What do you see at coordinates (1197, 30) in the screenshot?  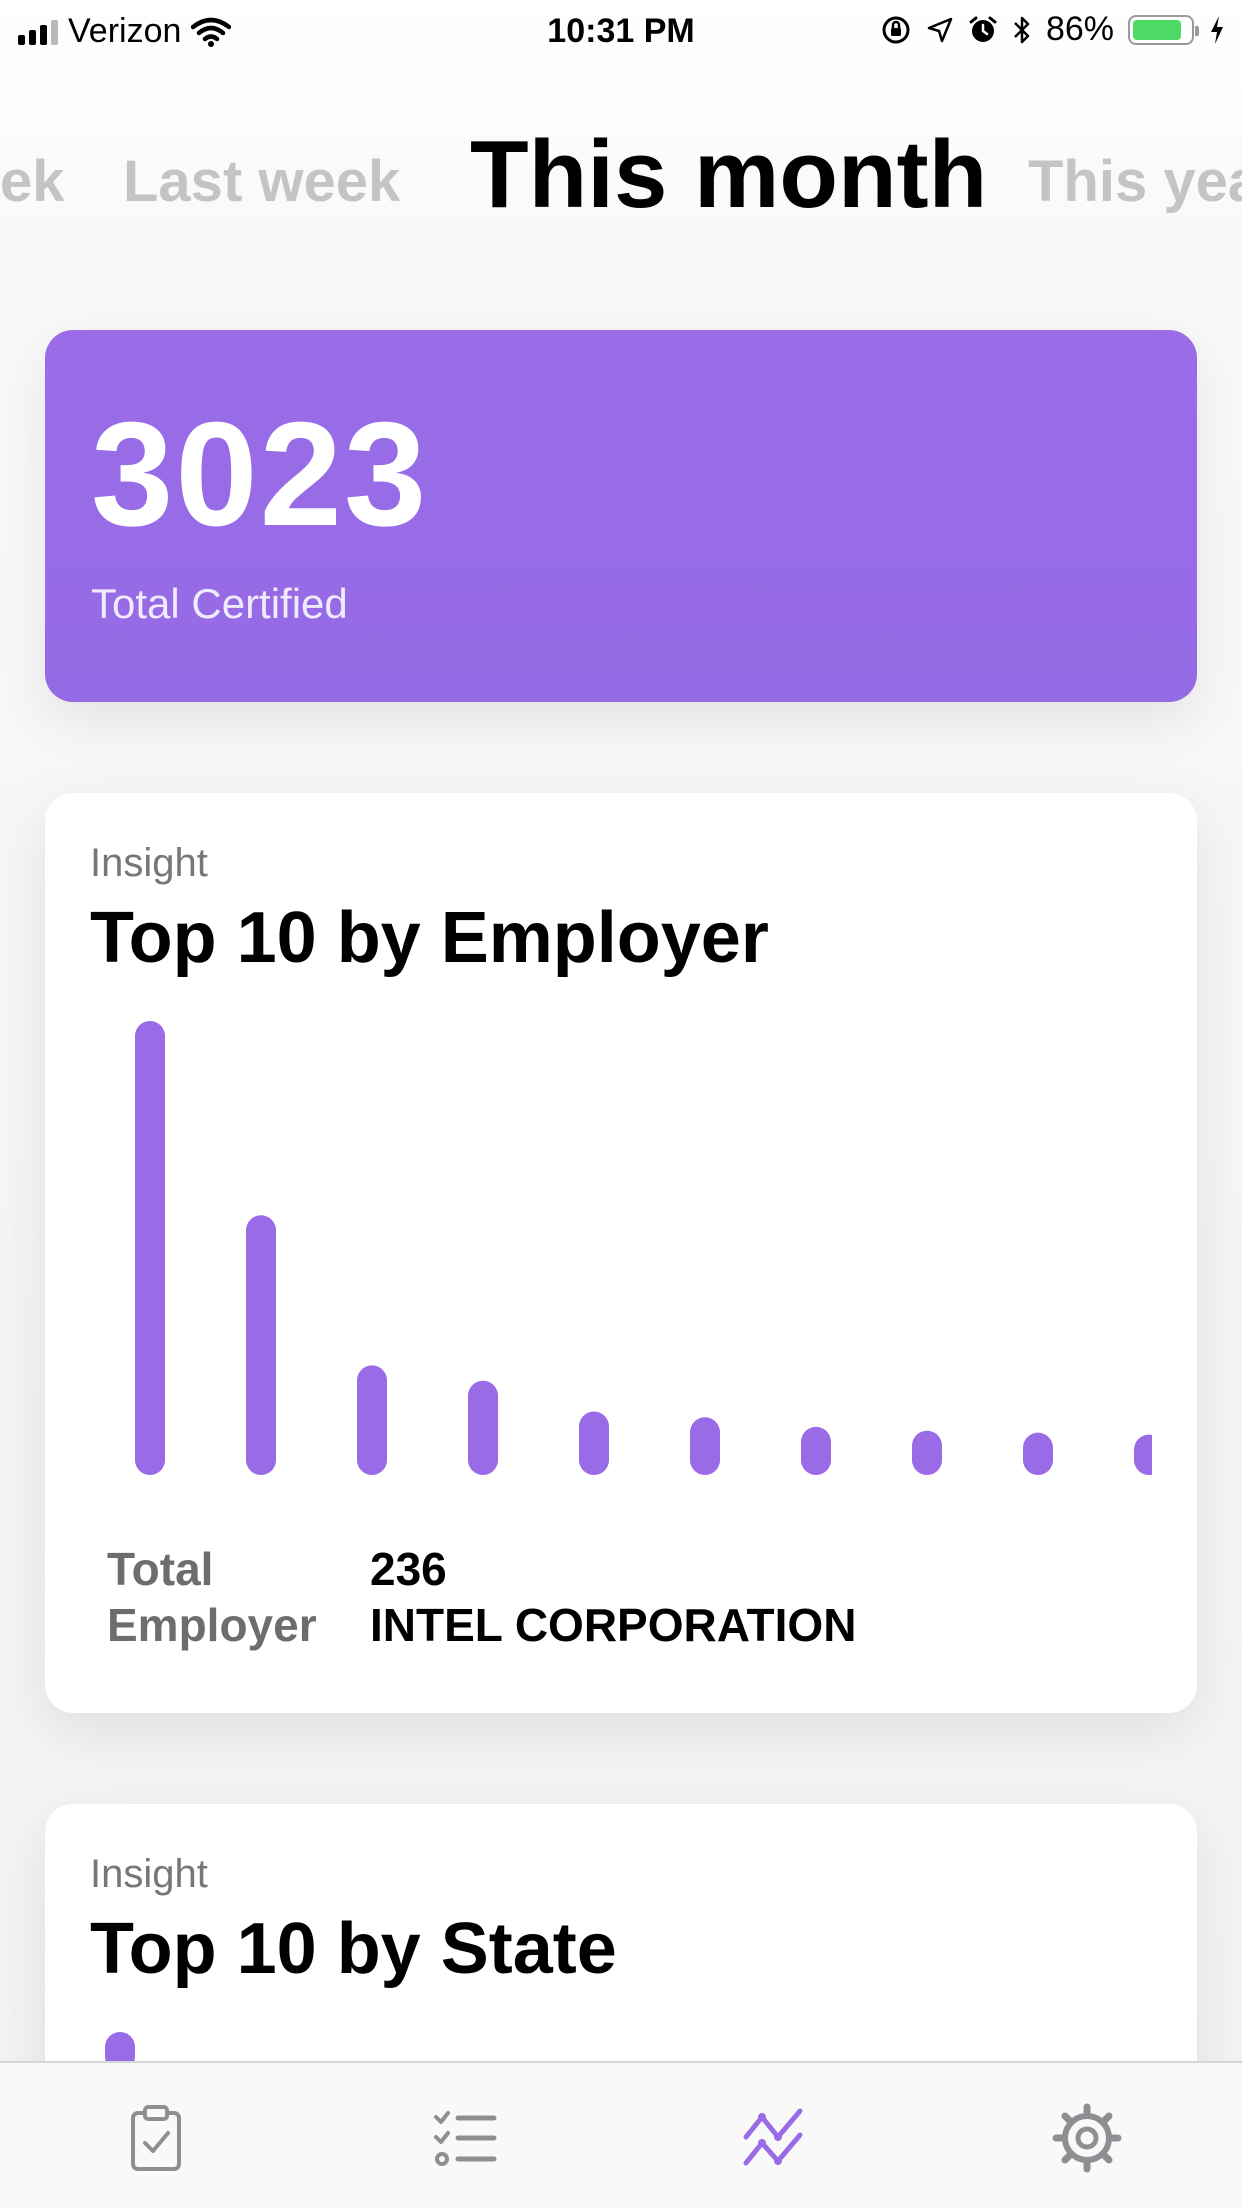 I see `battery-cap` at bounding box center [1197, 30].